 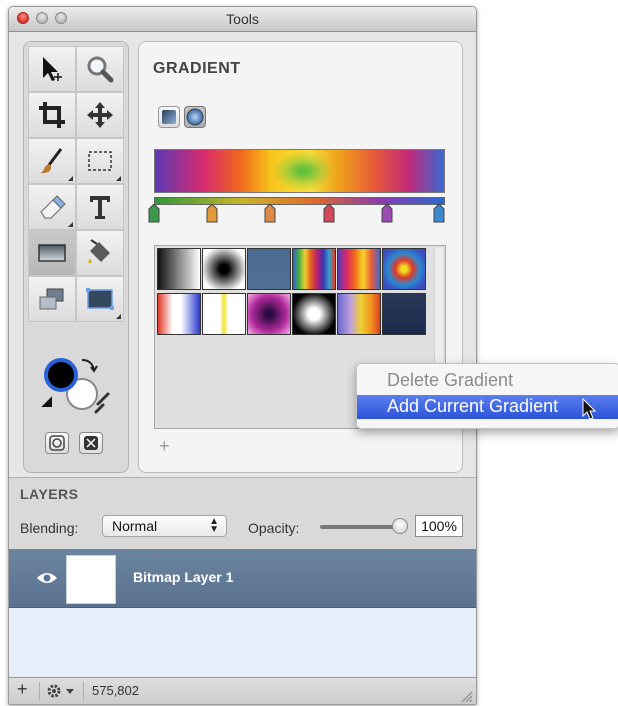 I want to click on updown-arrows-icon: ▲ ▼, so click(x=214, y=525).